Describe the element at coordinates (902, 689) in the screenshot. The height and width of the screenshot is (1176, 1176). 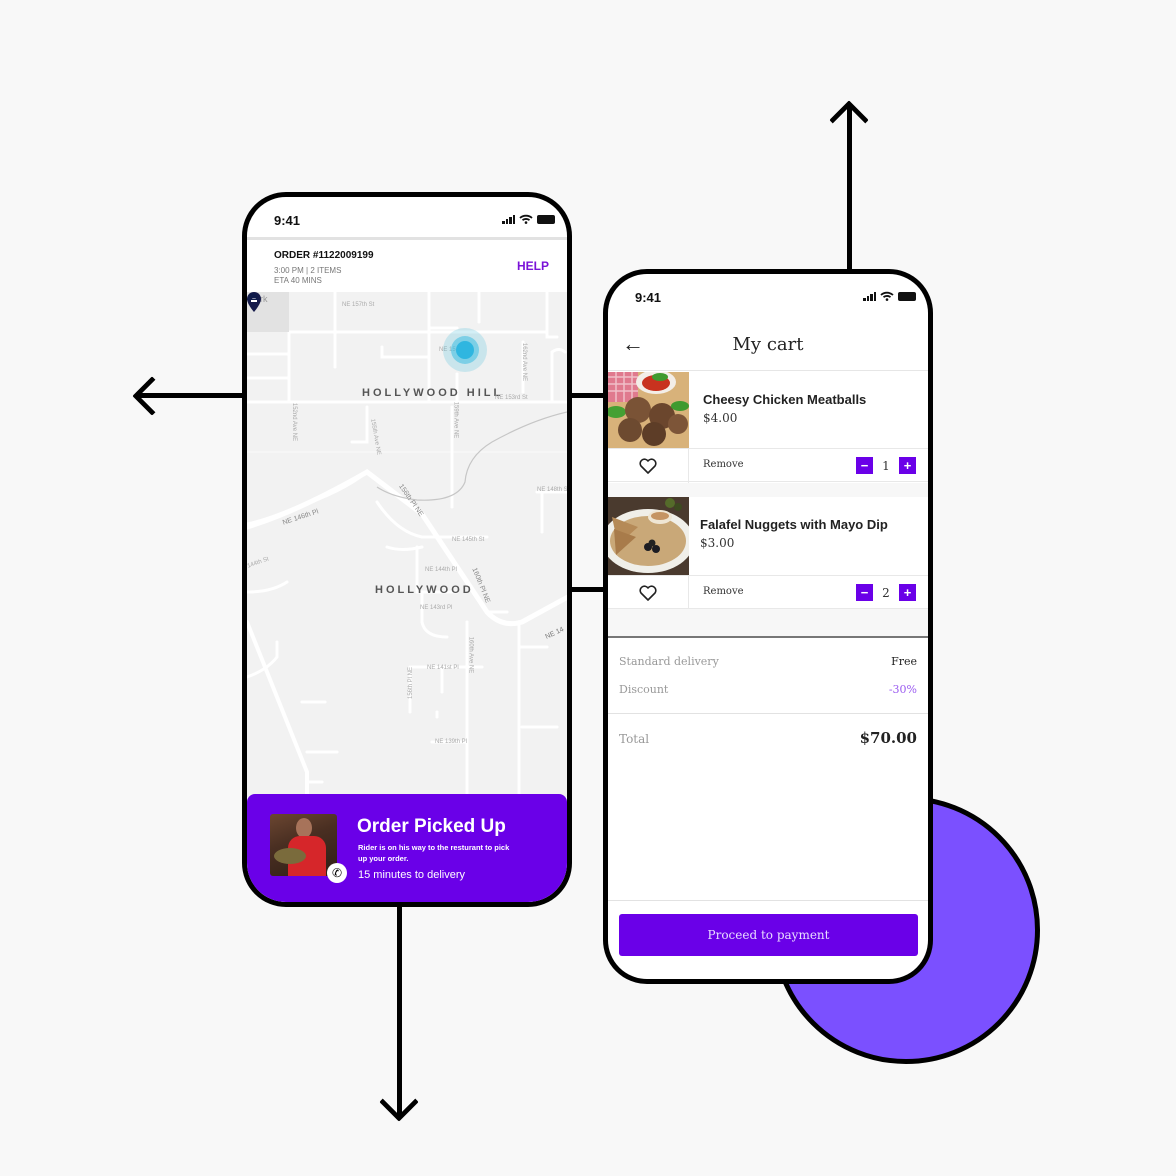
I see `discount-value: -30%` at that location.